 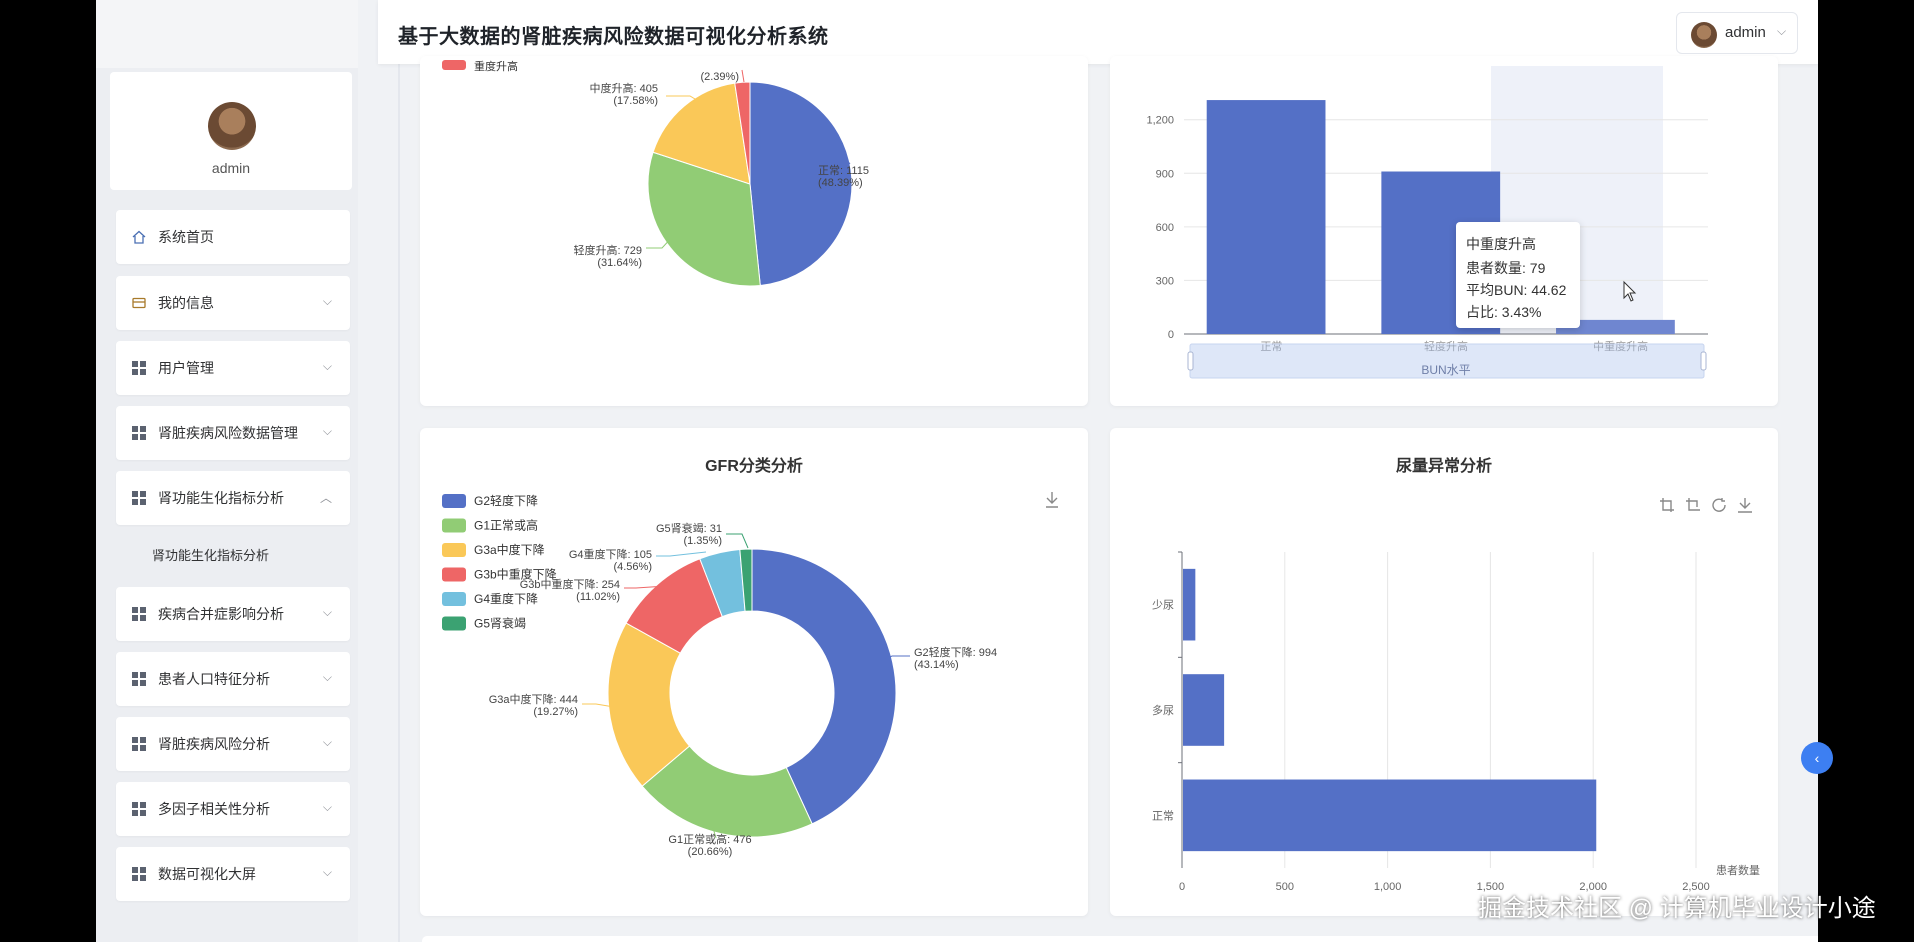 What do you see at coordinates (1163, 605) in the screenshot?
I see `y-tick-label: 少尿` at bounding box center [1163, 605].